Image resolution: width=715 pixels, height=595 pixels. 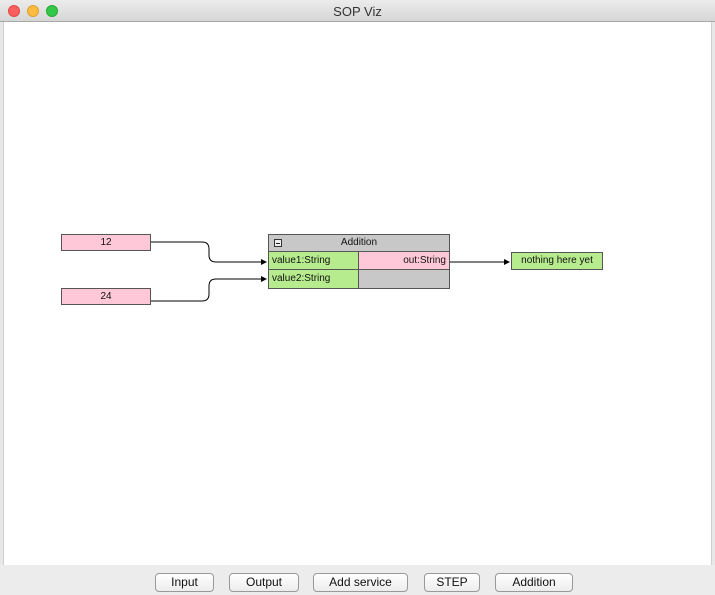 I want to click on service-header: Addition, so click(x=359, y=243).